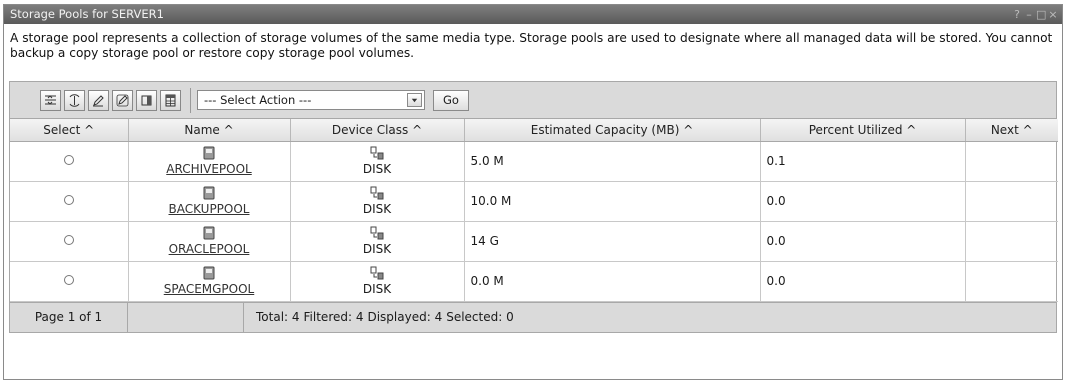 The height and width of the screenshot is (383, 1066). What do you see at coordinates (209, 209) in the screenshot?
I see `pool-name-link: BACKUPPOOL` at bounding box center [209, 209].